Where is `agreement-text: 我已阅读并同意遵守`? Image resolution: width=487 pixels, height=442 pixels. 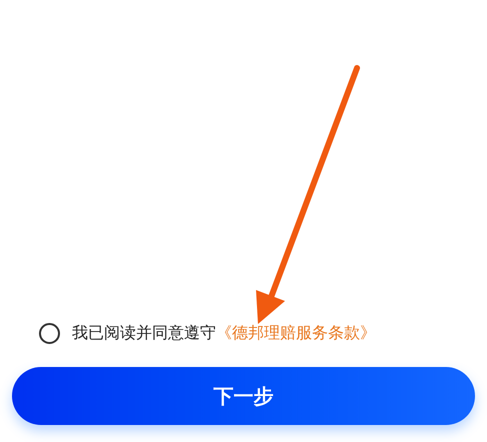 agreement-text: 我已阅读并同意遵守 is located at coordinates (144, 333).